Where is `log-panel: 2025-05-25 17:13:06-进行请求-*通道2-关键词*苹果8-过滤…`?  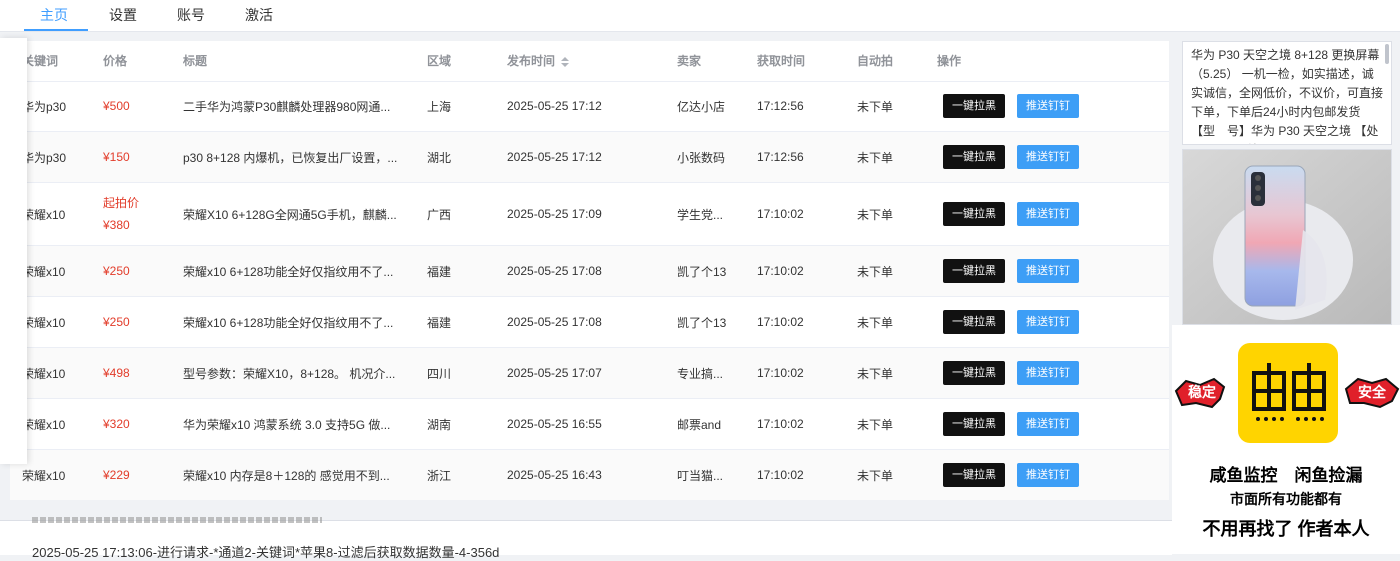 log-panel: 2025-05-25 17:13:06-进行请求-*通道2-关键词*苹果8-过滤… is located at coordinates (586, 538).